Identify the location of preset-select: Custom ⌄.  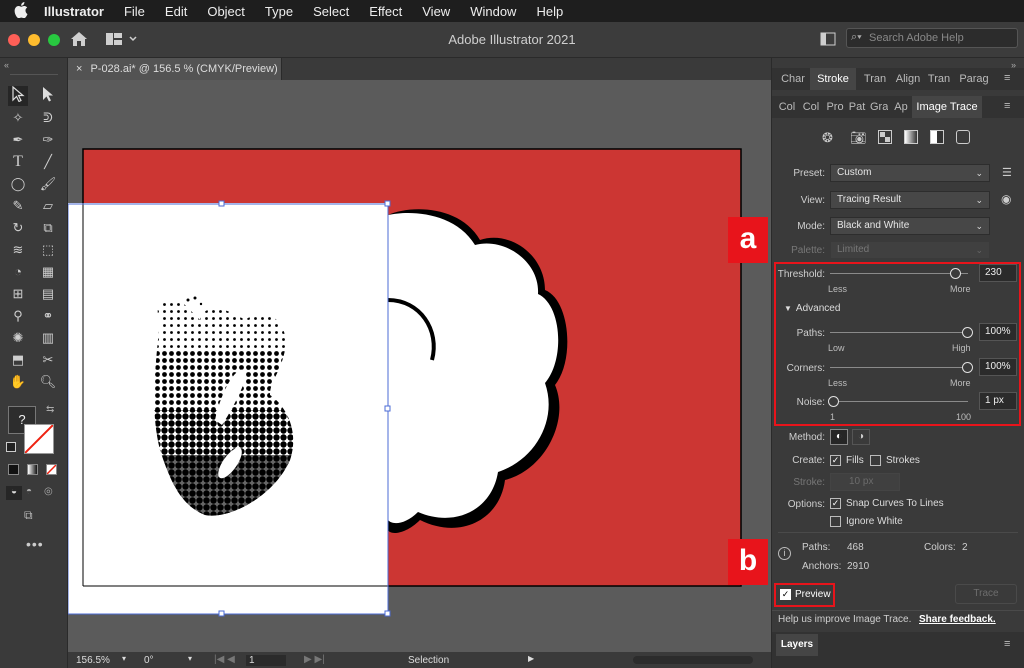
(910, 173).